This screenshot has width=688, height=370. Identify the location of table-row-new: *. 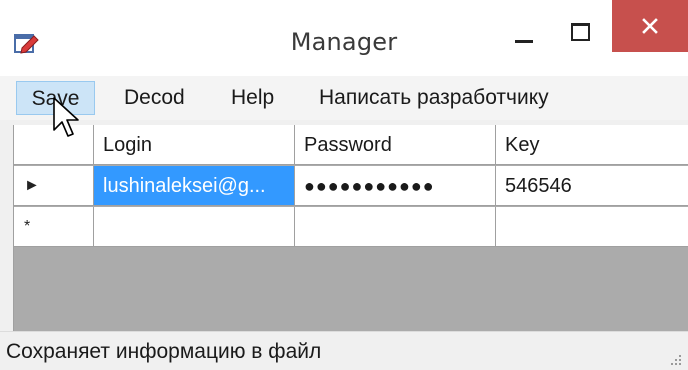
(351, 227).